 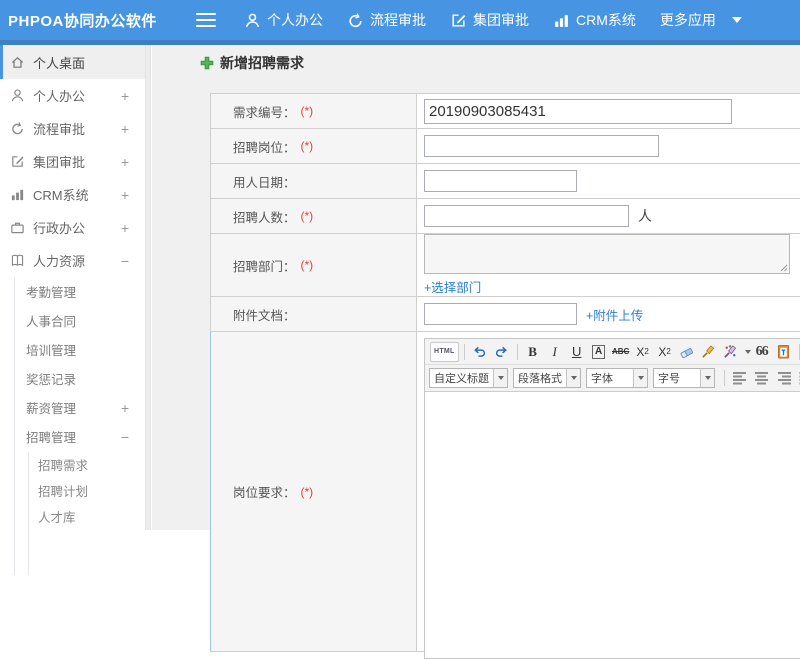 What do you see at coordinates (14, 426) in the screenshot?
I see `tree-guide-line` at bounding box center [14, 426].